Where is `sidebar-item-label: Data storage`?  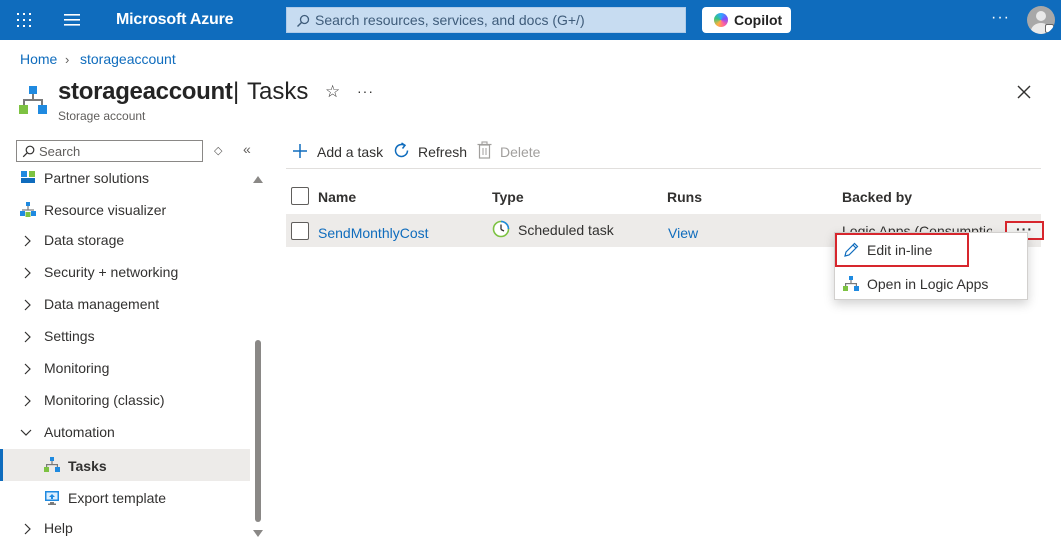
sidebar-item-label: Data storage is located at coordinates (84, 240).